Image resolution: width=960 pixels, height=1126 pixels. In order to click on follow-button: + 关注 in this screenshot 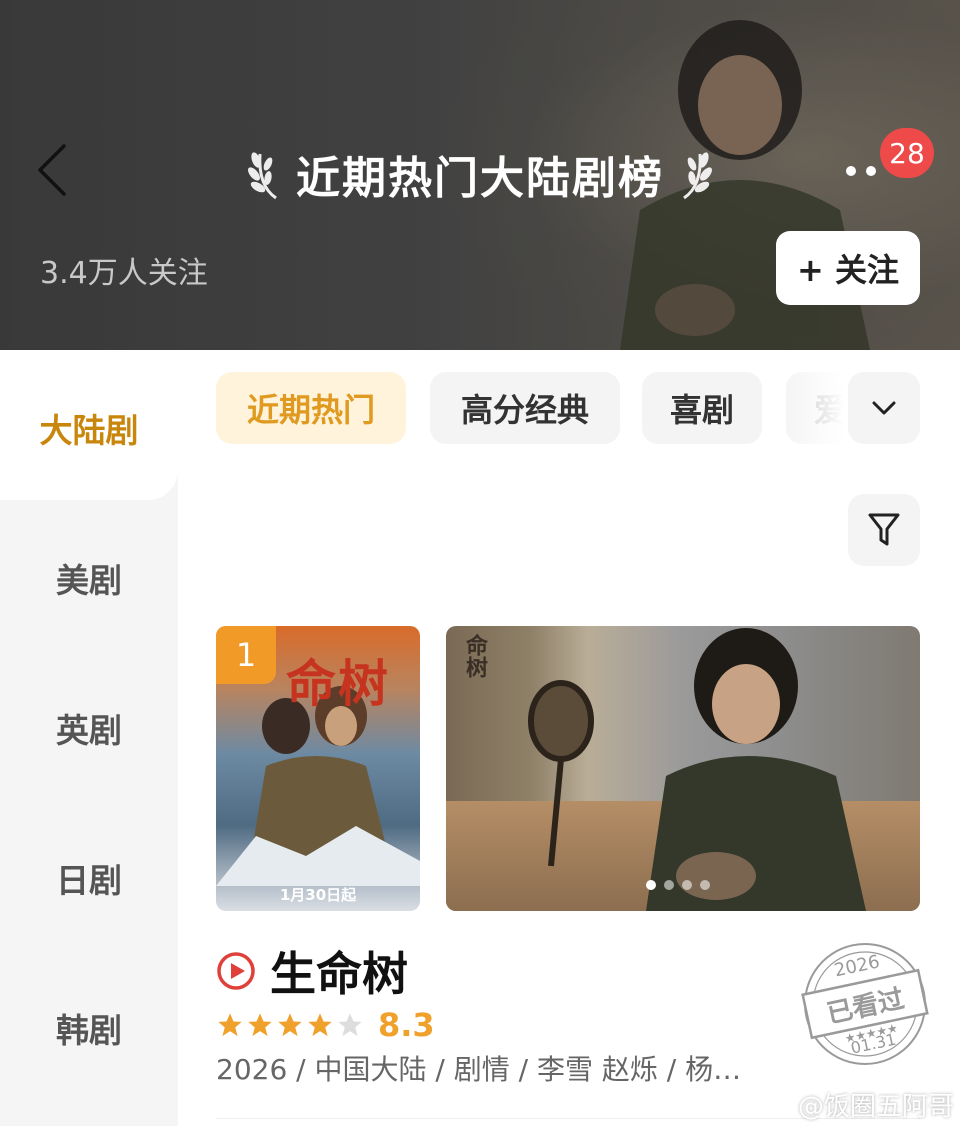, I will do `click(848, 268)`.